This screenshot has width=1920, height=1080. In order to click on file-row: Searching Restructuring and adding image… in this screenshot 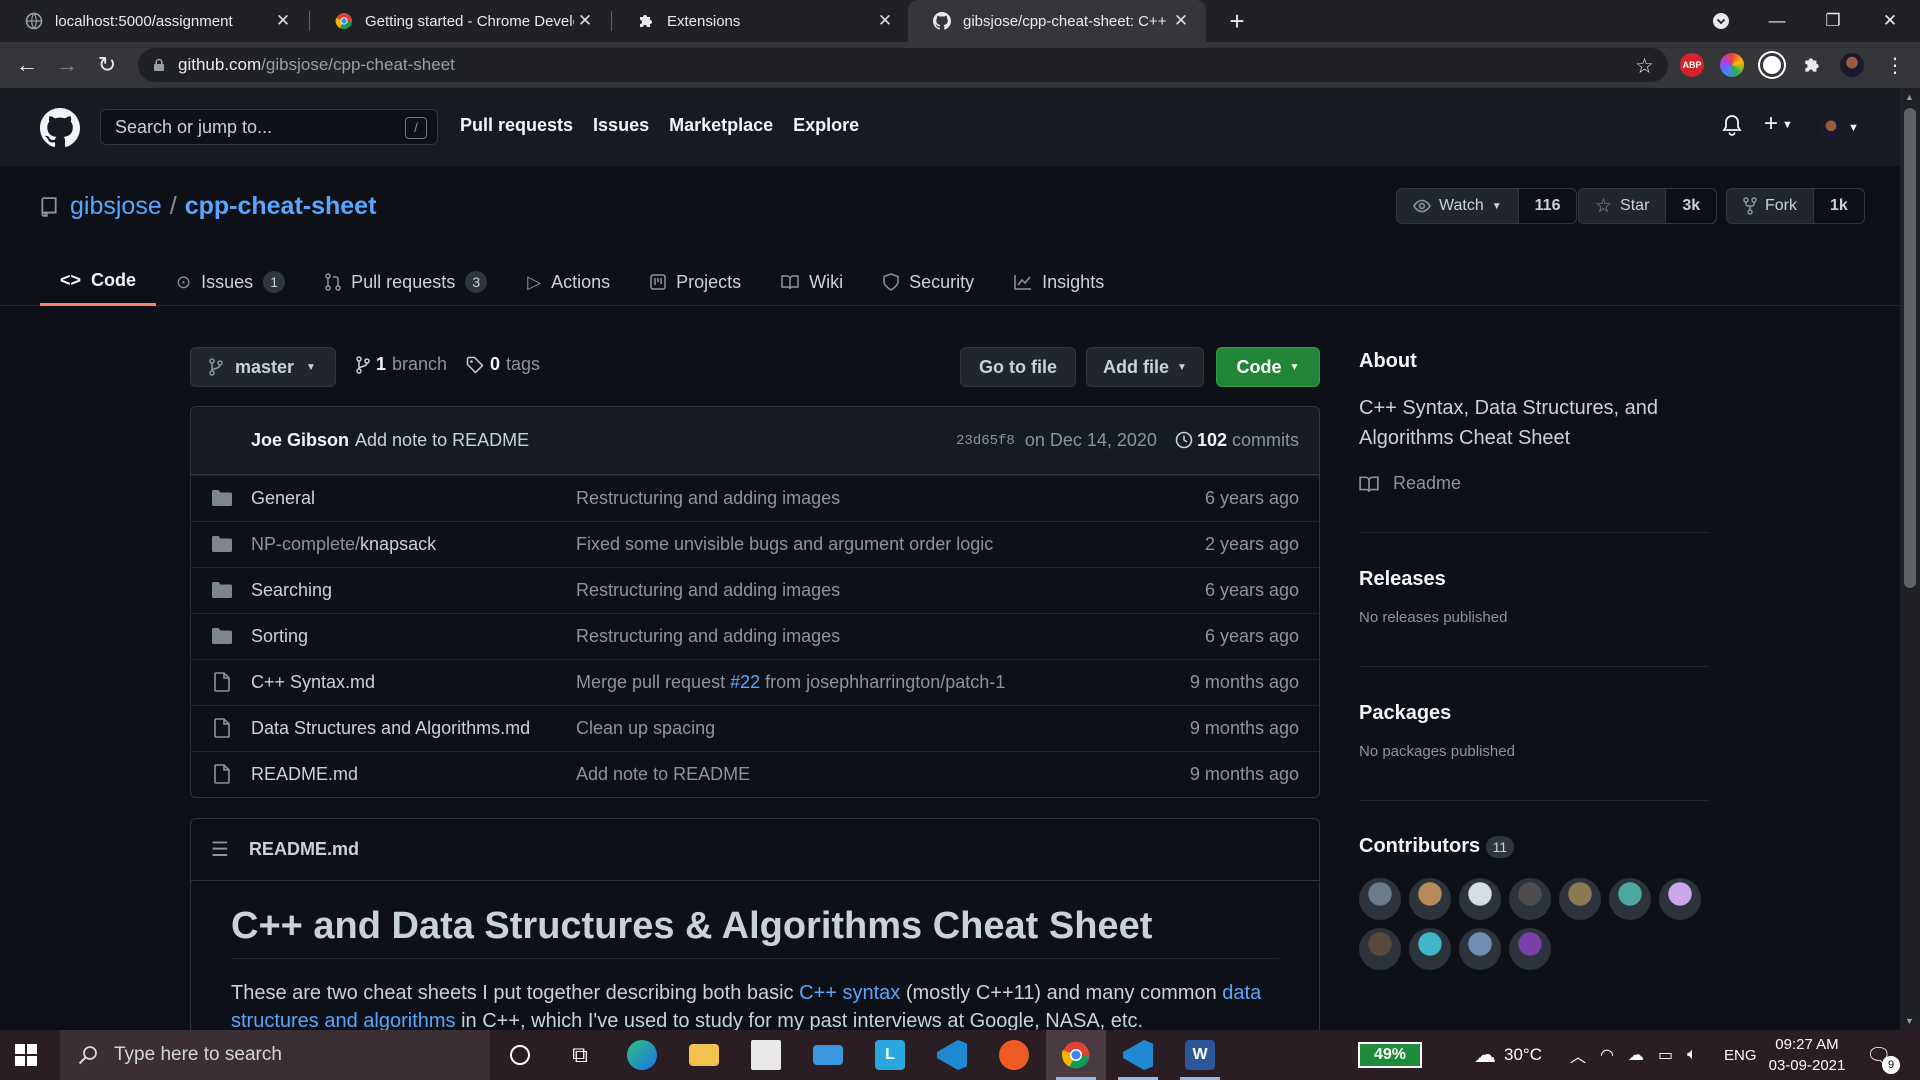, I will do `click(755, 590)`.